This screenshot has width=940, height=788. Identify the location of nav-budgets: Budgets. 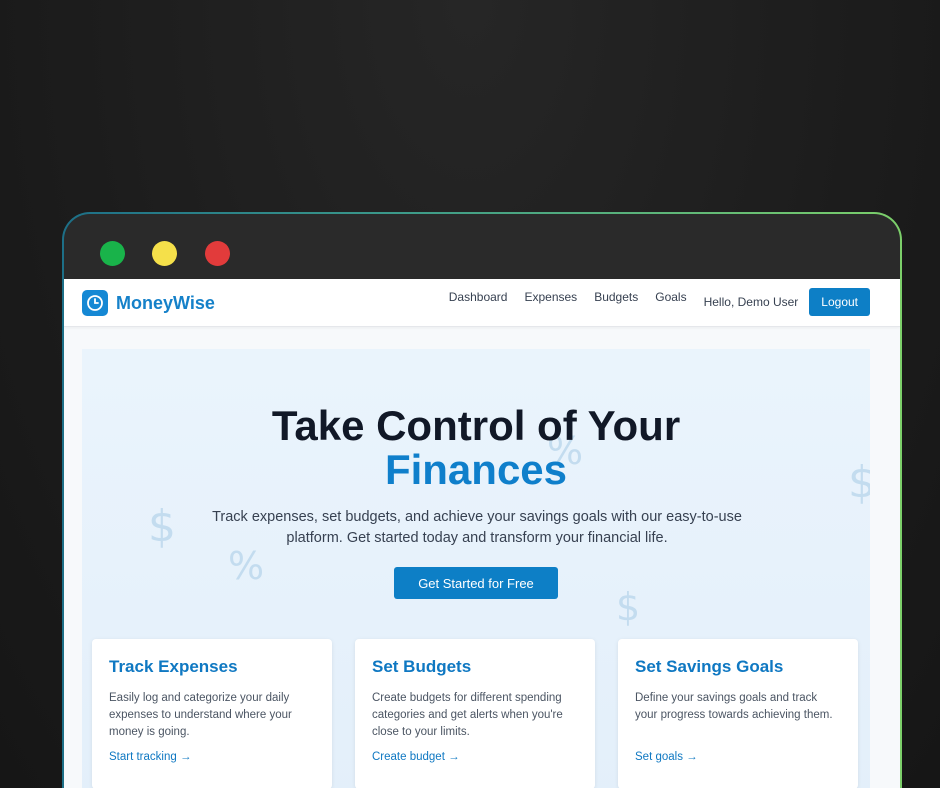
(616, 297).